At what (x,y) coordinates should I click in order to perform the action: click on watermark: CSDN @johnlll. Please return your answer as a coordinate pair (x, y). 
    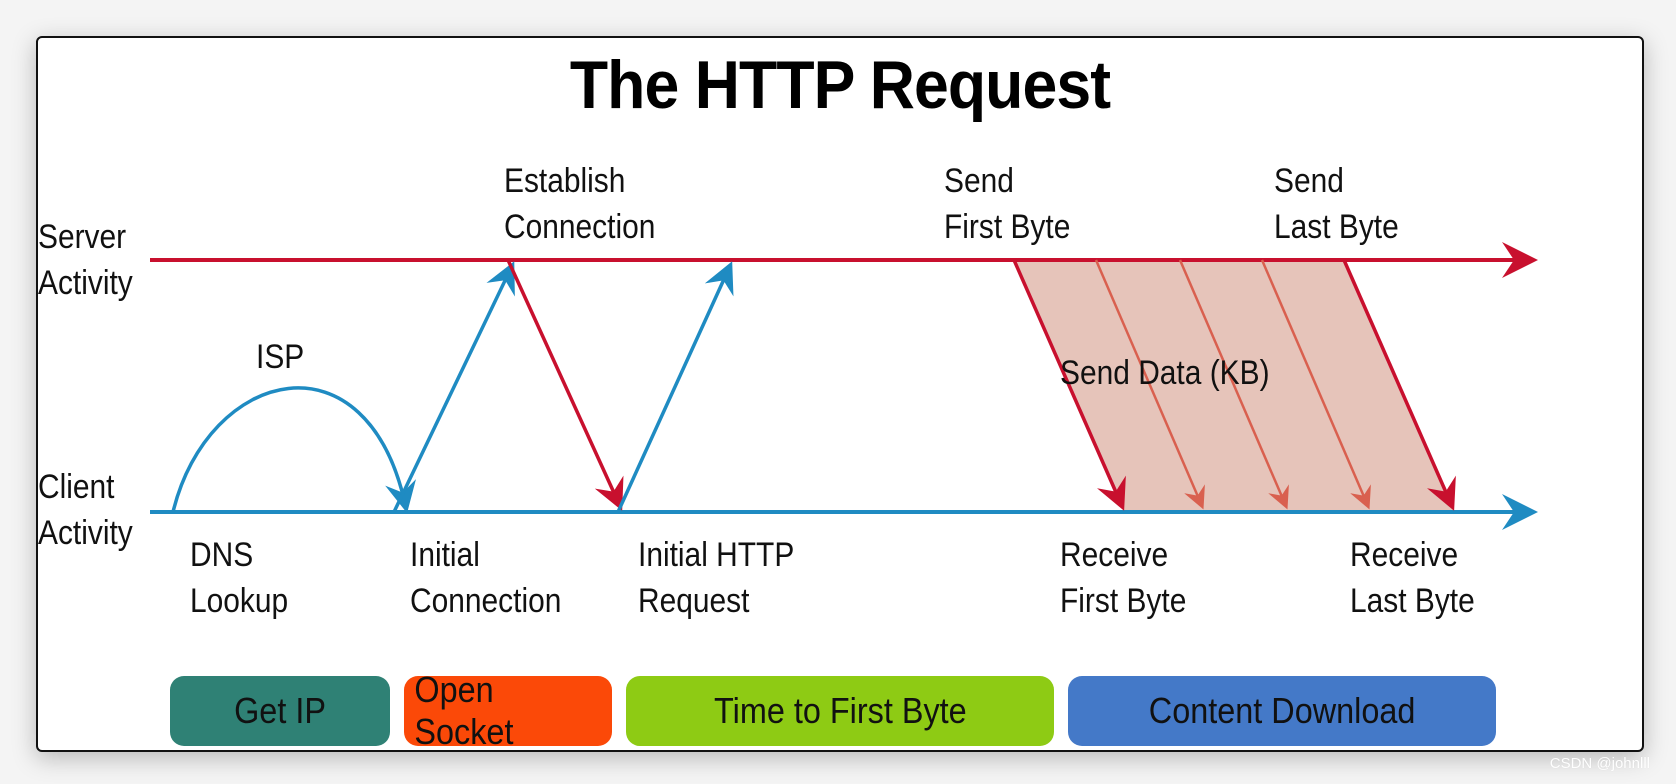
    Looking at the image, I should click on (1599, 763).